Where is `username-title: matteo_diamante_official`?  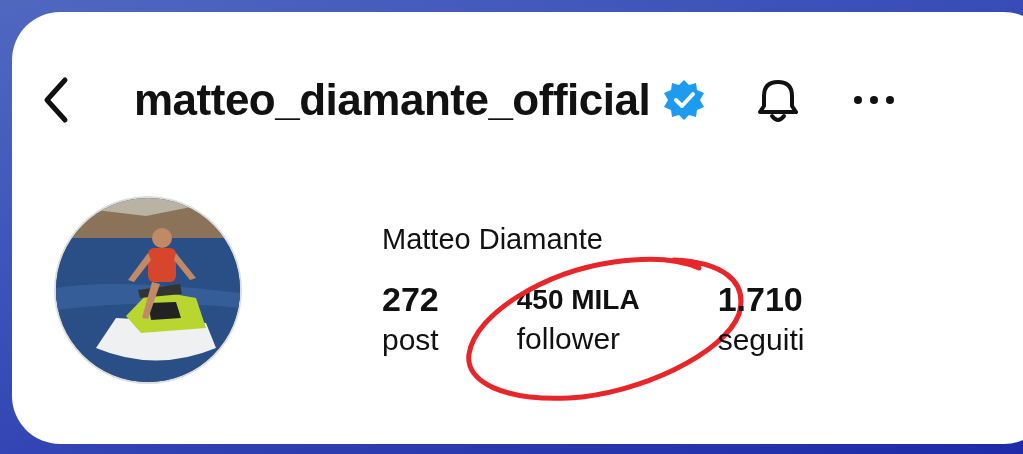
username-title: matteo_diamante_official is located at coordinates (392, 100).